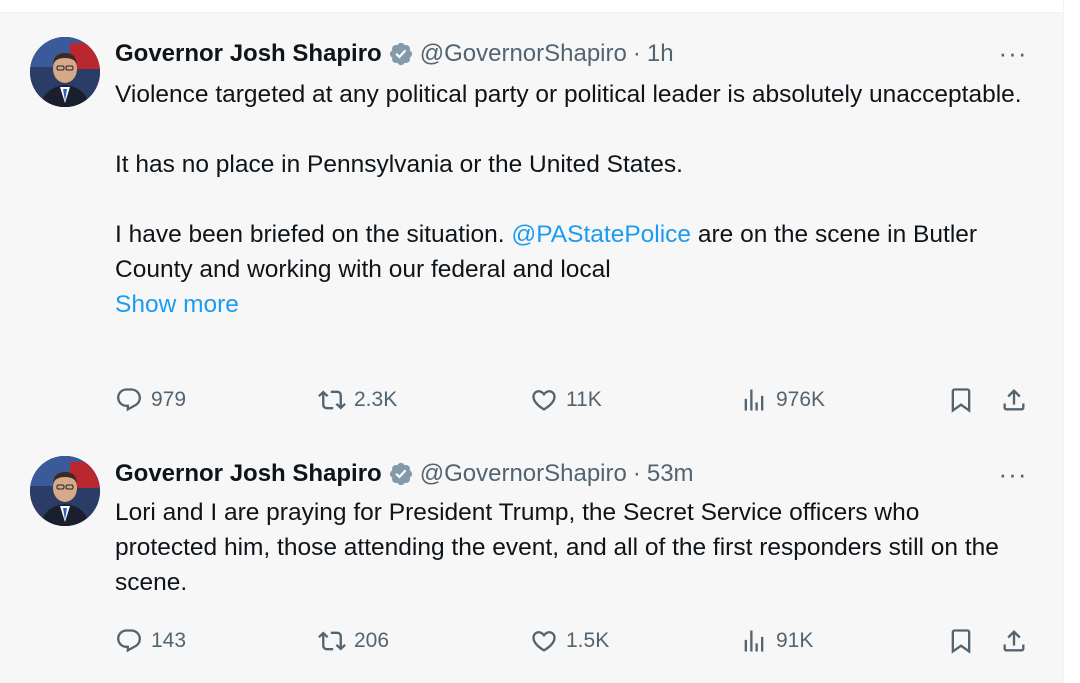 The image size is (1080, 683). Describe the element at coordinates (795, 640) in the screenshot. I see `views-count: 91K` at that location.